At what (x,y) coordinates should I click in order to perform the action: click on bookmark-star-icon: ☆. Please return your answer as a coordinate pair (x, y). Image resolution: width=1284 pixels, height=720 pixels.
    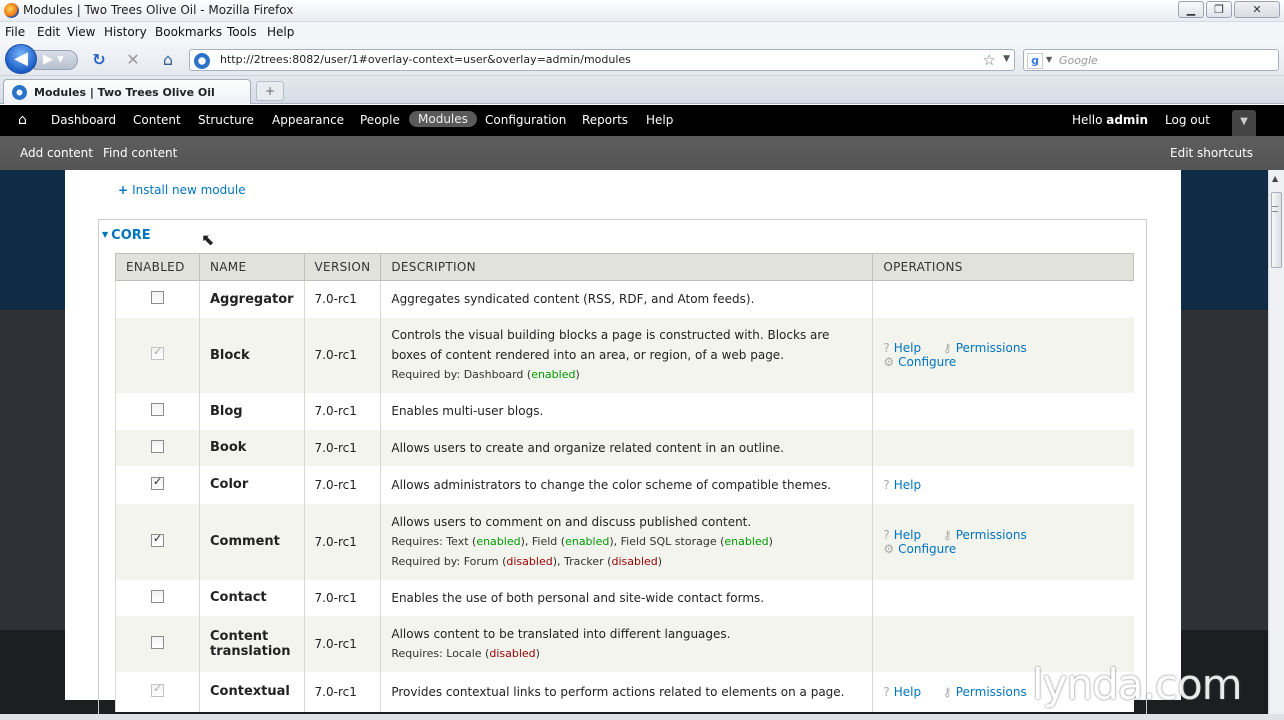
    Looking at the image, I should click on (989, 60).